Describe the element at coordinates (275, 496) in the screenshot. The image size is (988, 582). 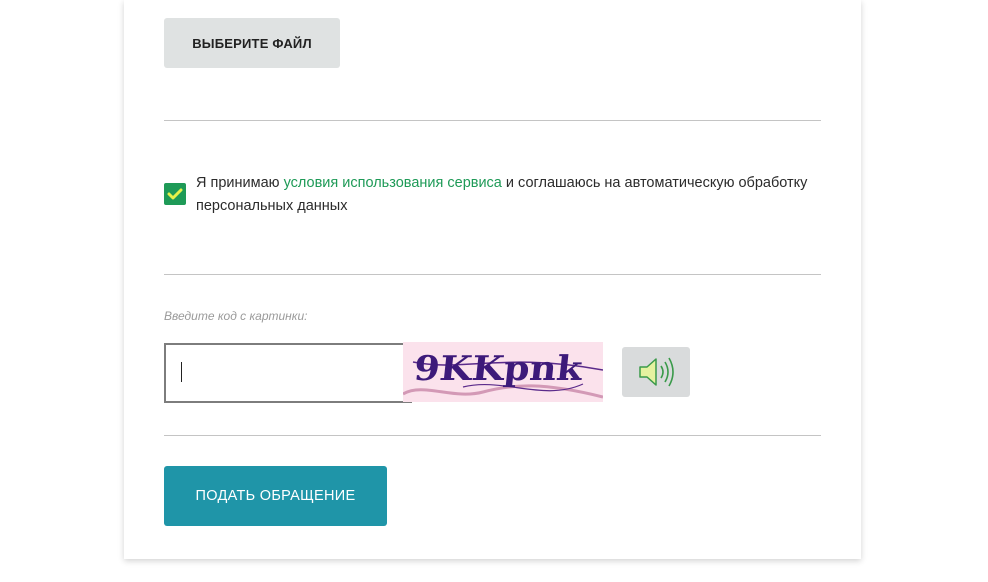
I see `submit-button: ПОДАТЬ ОБРАЩЕНИЕ` at that location.